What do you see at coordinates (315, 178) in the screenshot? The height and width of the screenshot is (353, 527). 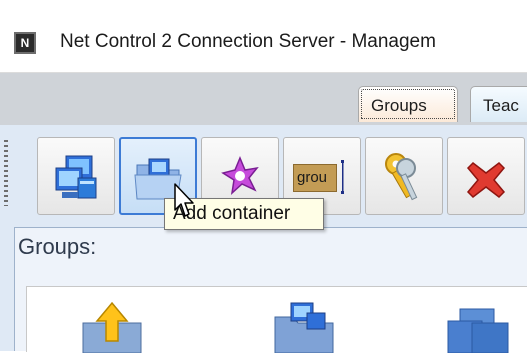 I see `rename-text-box: grou` at bounding box center [315, 178].